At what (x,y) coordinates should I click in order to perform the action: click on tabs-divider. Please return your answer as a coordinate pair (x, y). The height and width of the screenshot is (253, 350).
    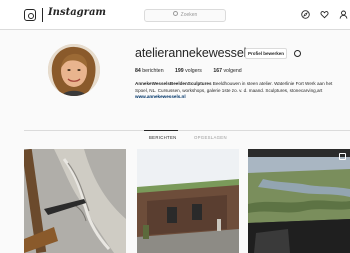
    Looking at the image, I should click on (187, 130).